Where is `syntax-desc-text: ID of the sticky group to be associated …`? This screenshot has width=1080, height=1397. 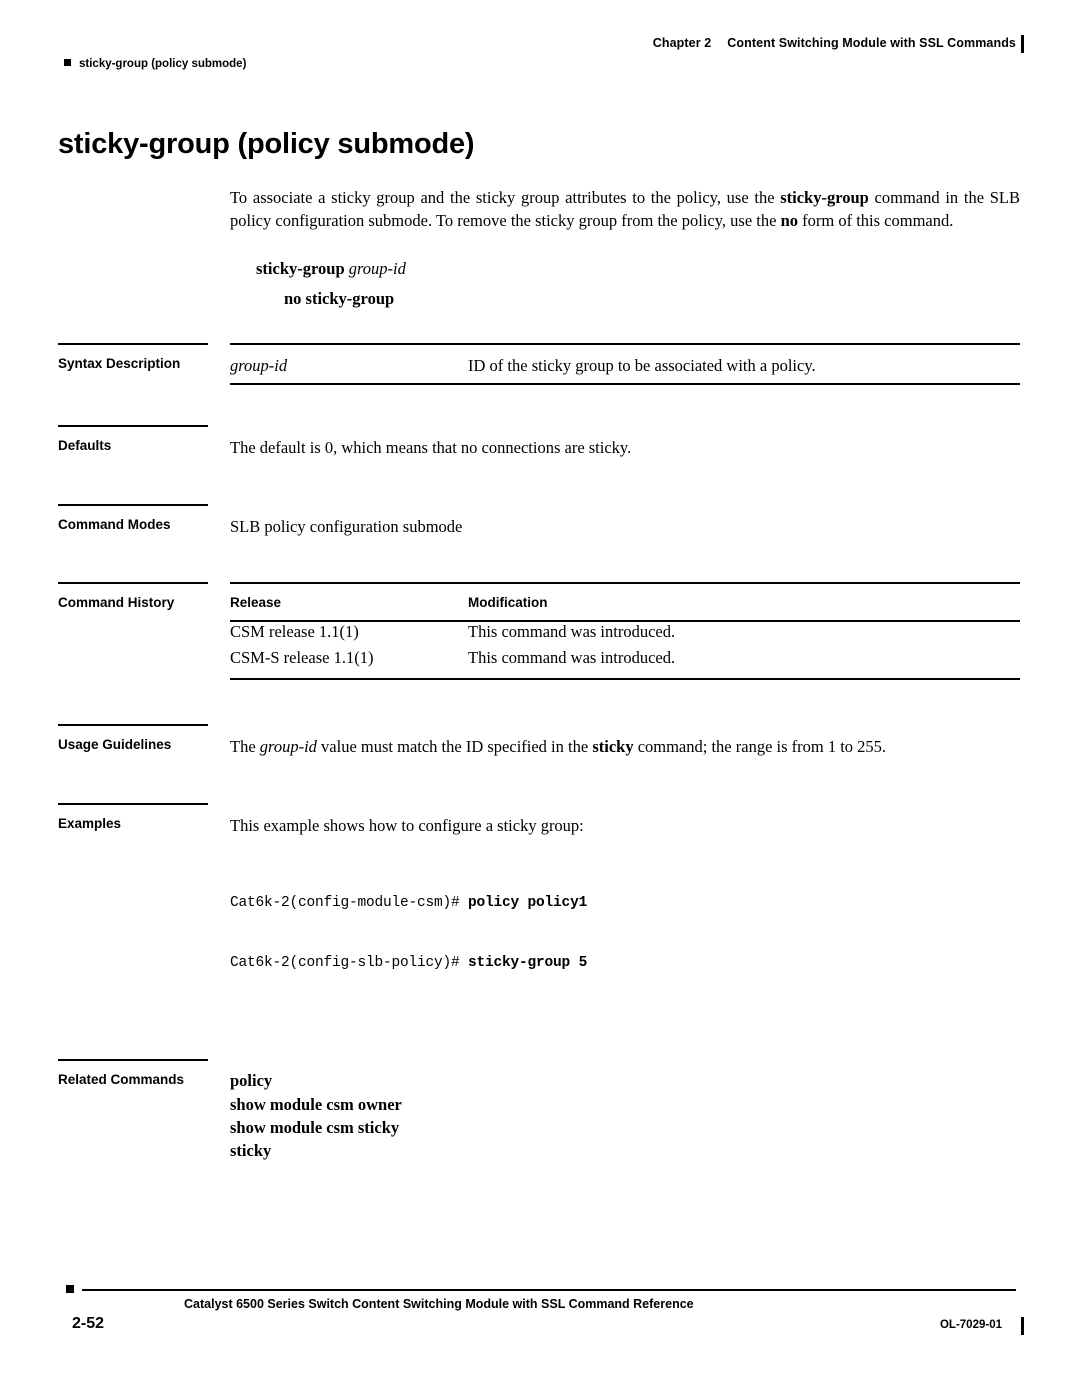 syntax-desc-text: ID of the sticky group to be associated … is located at coordinates (642, 365).